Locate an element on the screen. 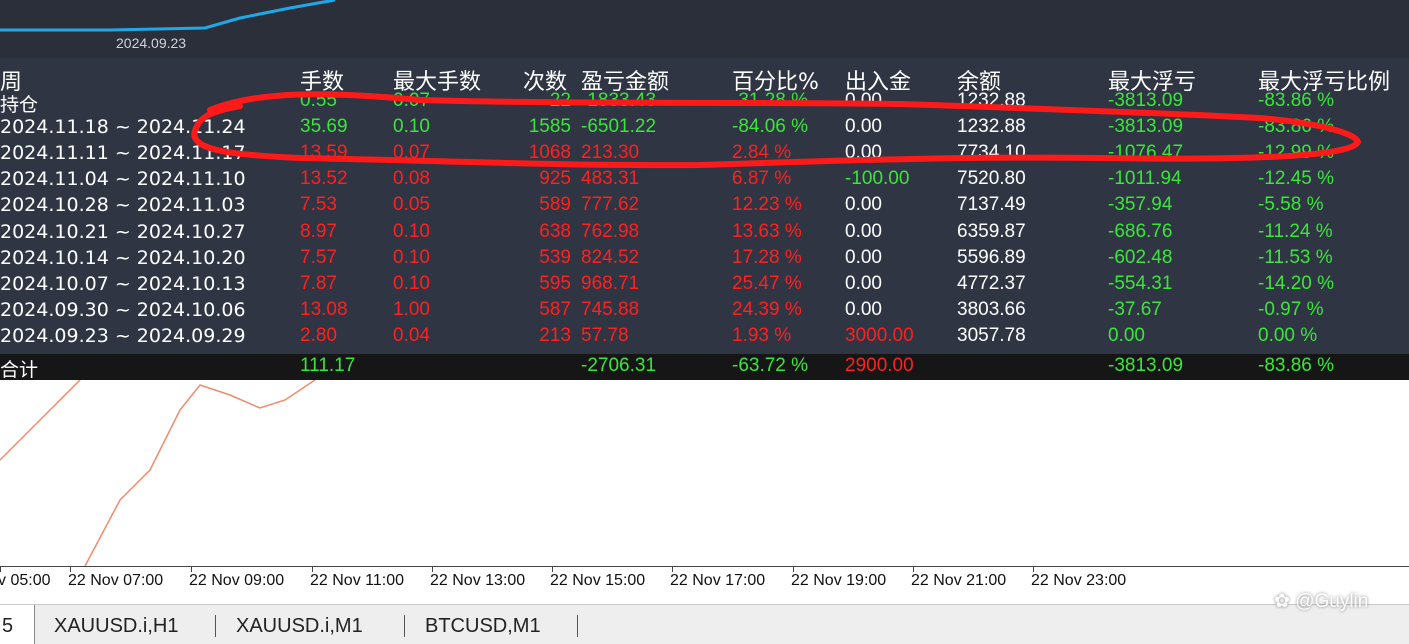  cell-balance: 7734.10 is located at coordinates (991, 153).